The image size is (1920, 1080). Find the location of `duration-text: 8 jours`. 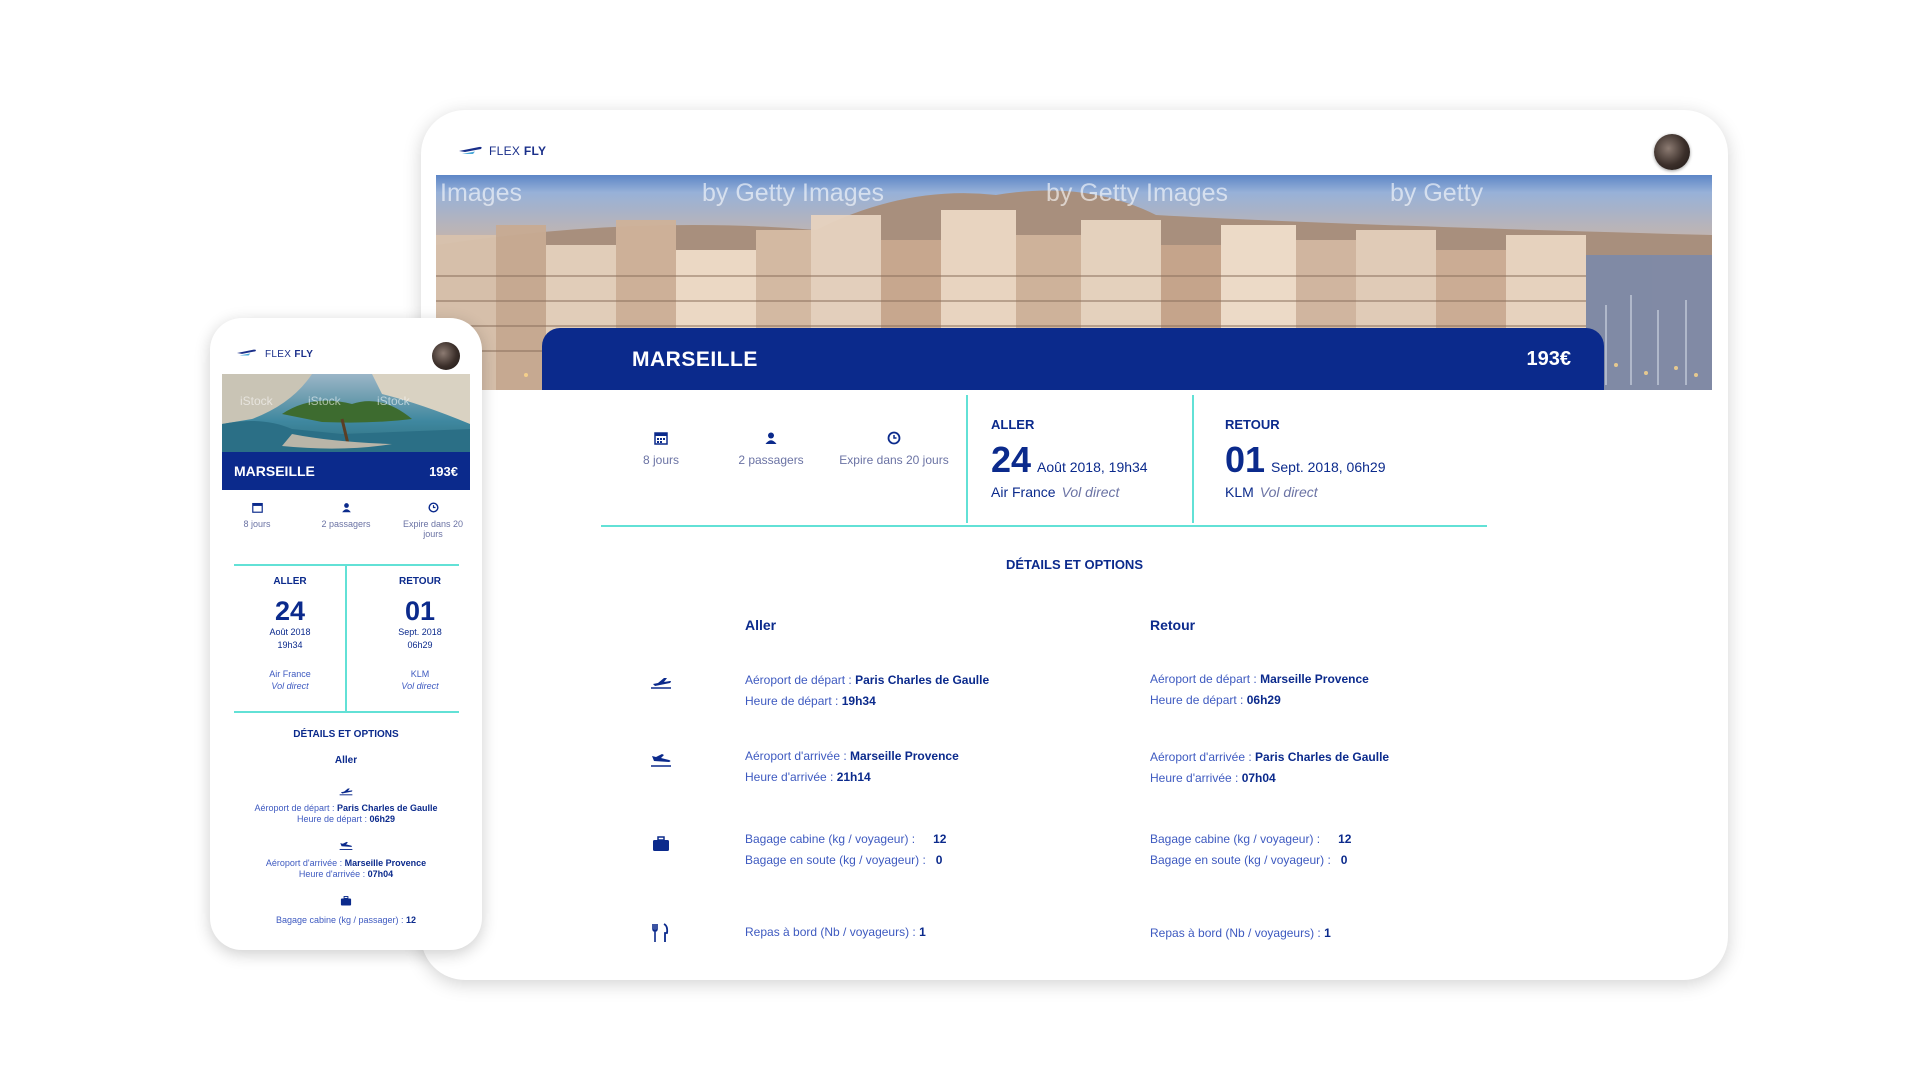

duration-text: 8 jours is located at coordinates (661, 460).